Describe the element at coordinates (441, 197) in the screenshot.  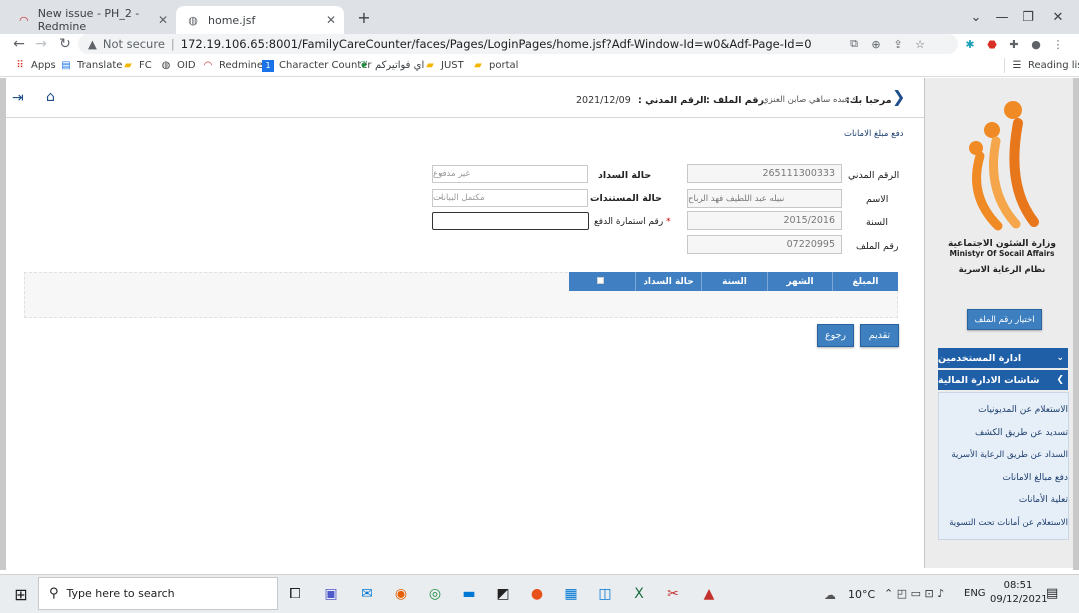
I see `chevron-down-icon: ⌄` at that location.